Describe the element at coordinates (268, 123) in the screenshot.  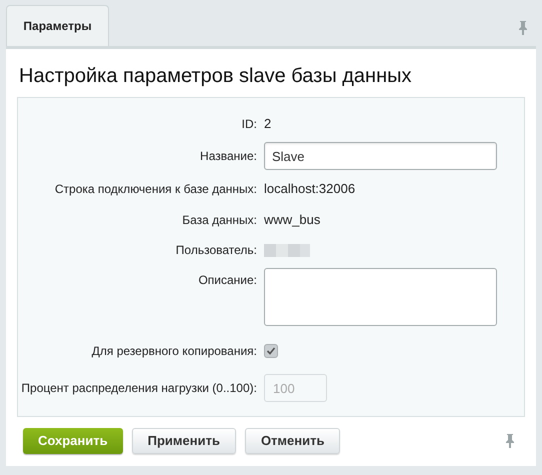
I see `field-value: 2` at that location.